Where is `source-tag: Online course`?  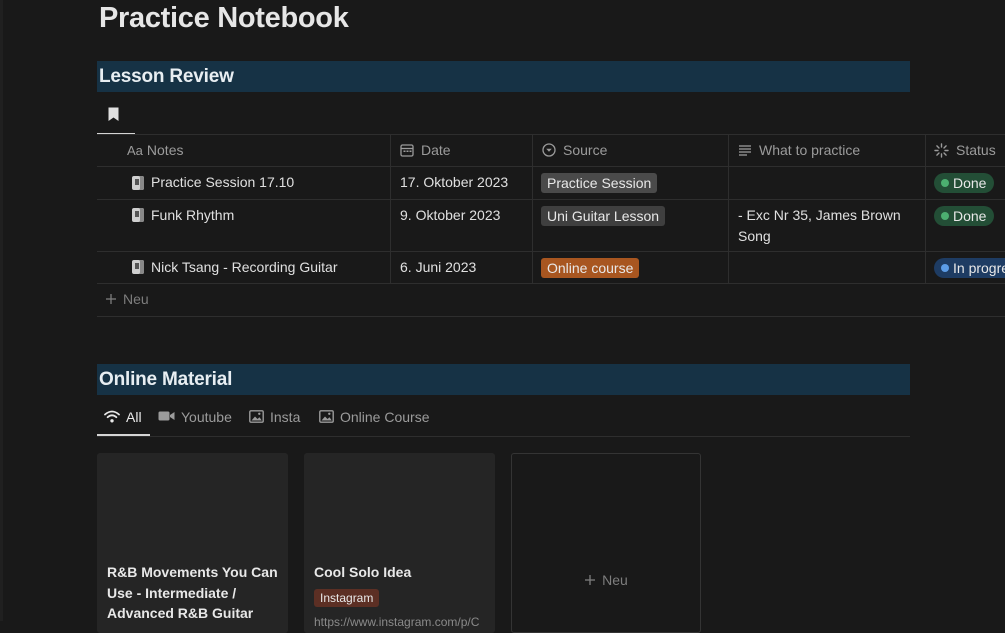 source-tag: Online course is located at coordinates (590, 268).